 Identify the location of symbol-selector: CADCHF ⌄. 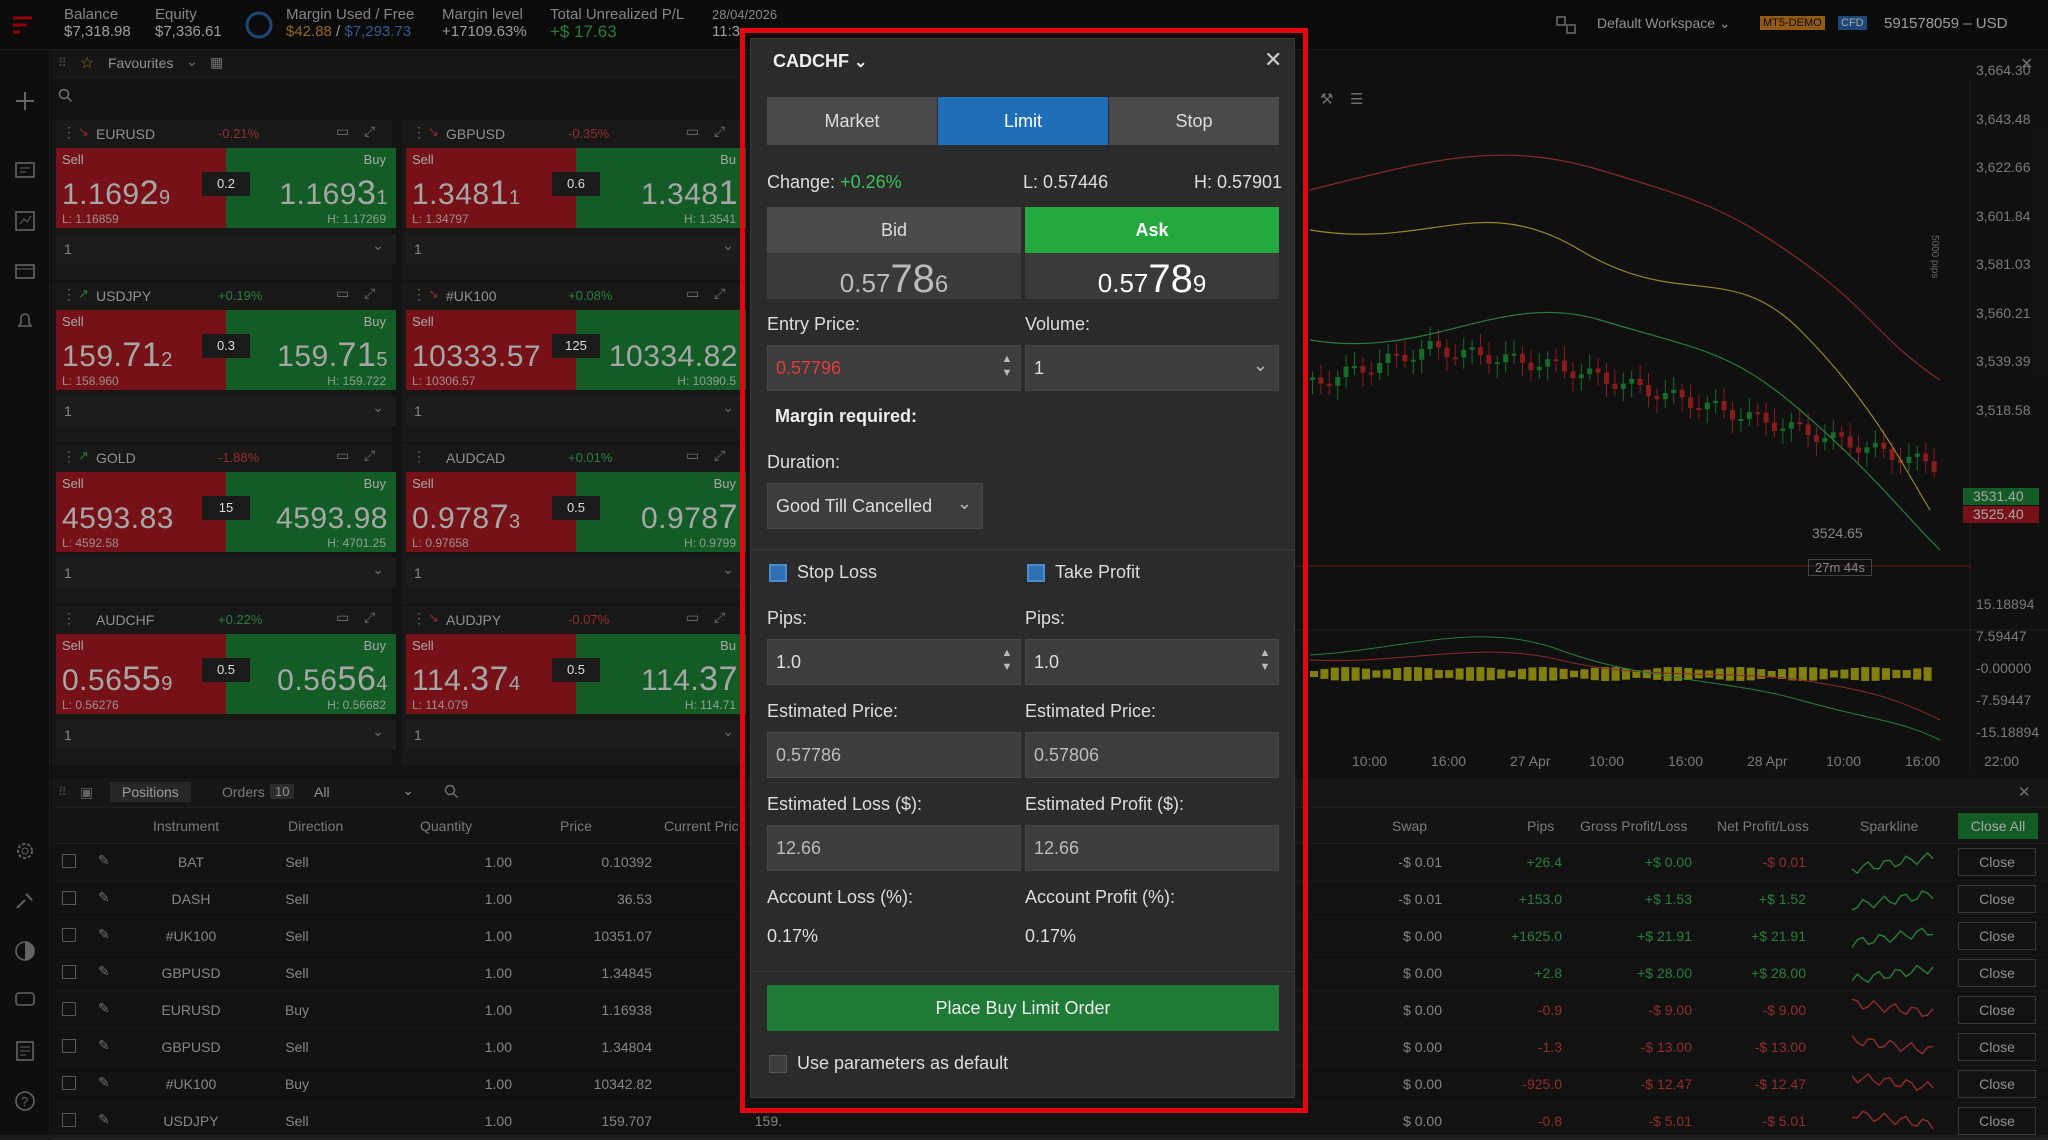
(820, 61).